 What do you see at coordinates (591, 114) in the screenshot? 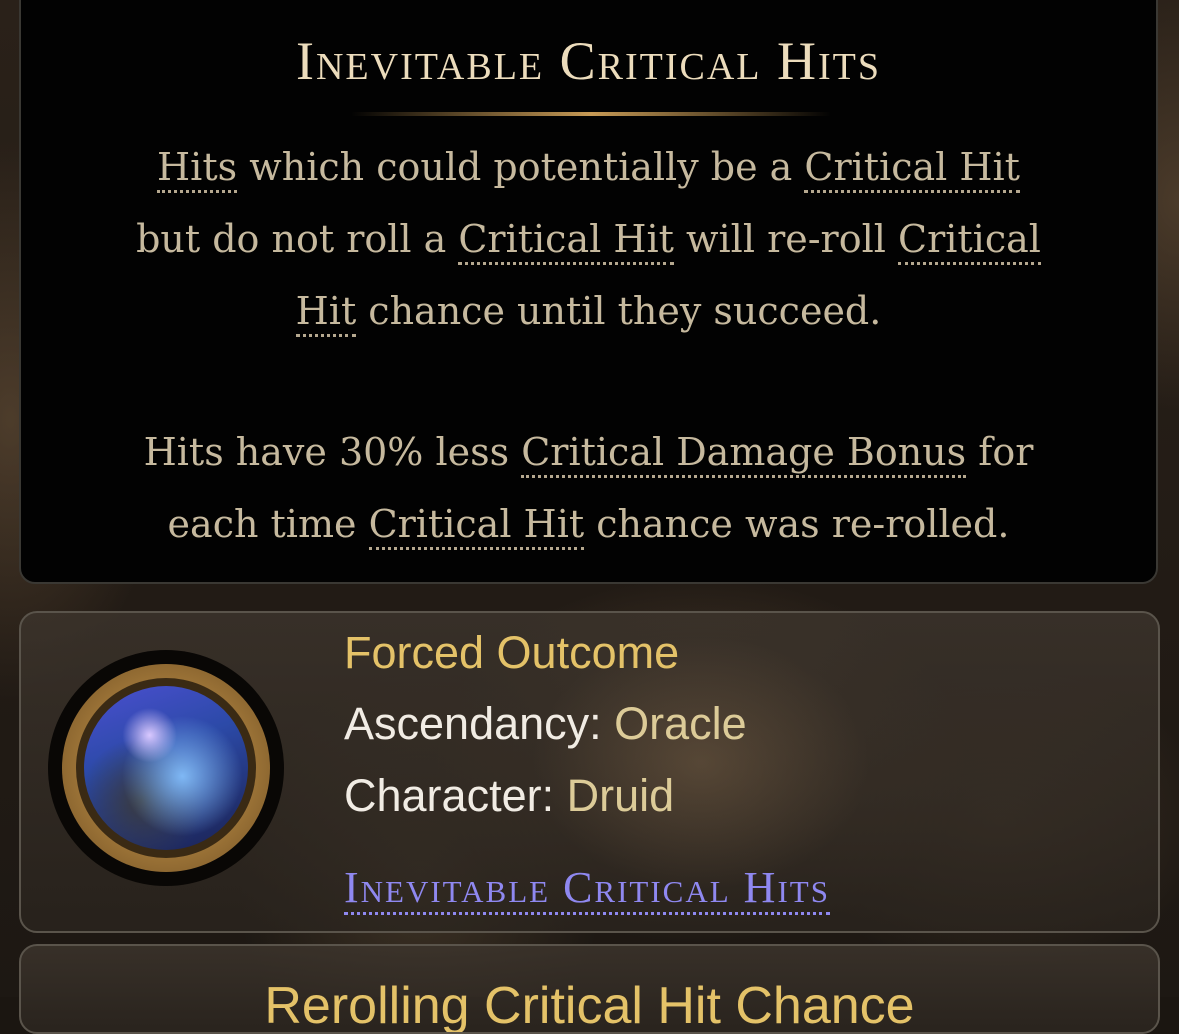
I see `title-divider` at bounding box center [591, 114].